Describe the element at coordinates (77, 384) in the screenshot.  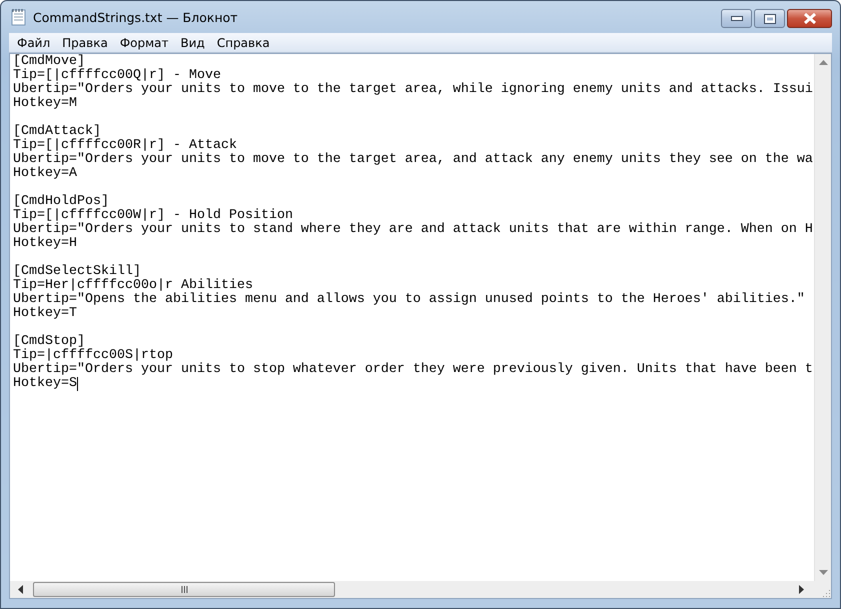
I see `text-cursor` at that location.